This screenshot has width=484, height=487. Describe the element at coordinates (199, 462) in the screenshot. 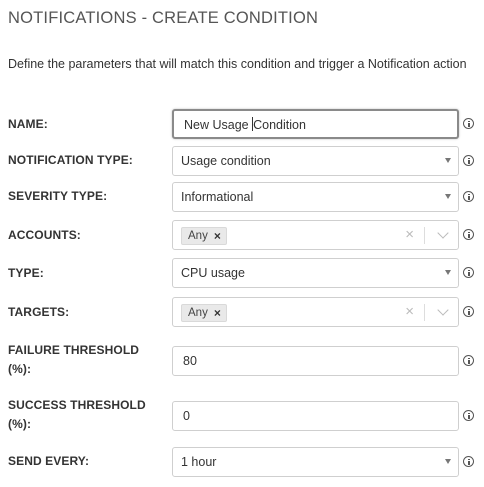

I see `send-every-value: 1 hour` at that location.